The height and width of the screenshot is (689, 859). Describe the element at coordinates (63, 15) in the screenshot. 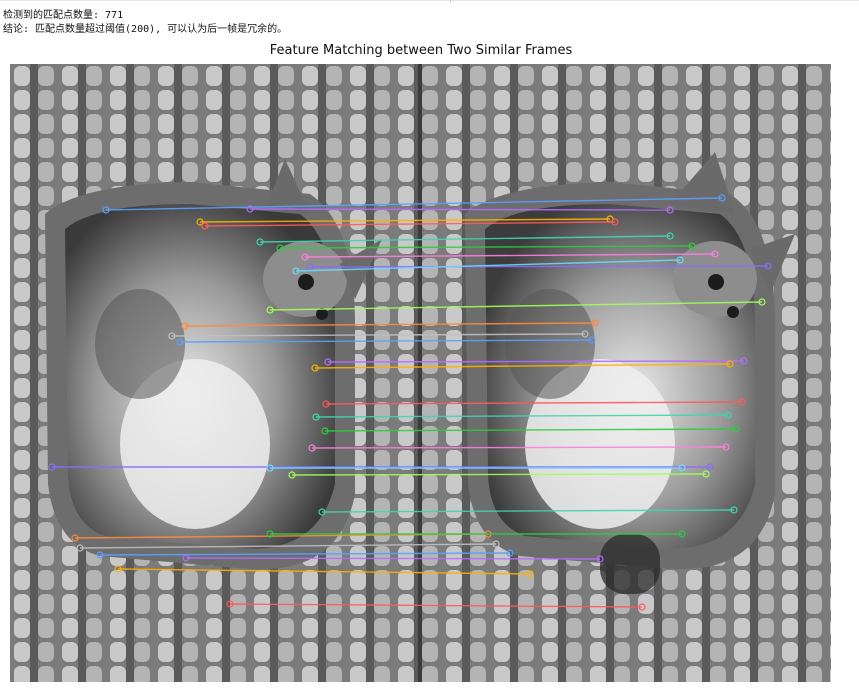

I see `console-line-match-count: 检测到的匹配点数量: 771` at that location.